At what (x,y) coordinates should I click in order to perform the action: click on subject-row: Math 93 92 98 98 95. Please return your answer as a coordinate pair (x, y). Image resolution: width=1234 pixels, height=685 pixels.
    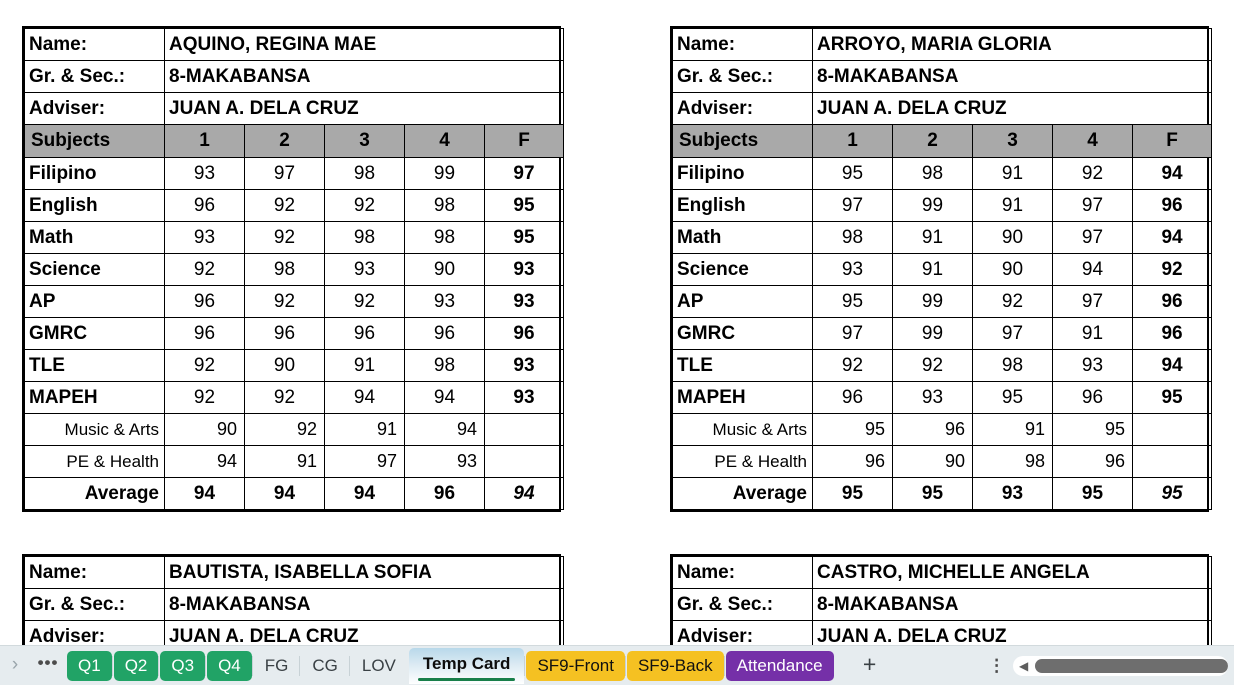
    Looking at the image, I should click on (294, 237).